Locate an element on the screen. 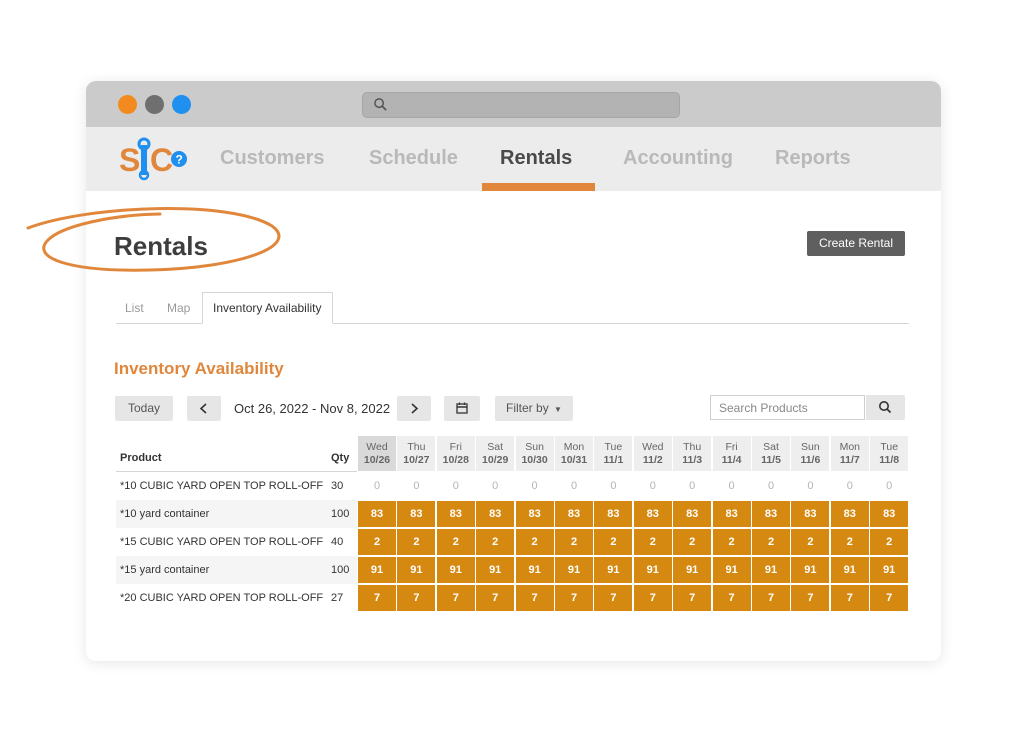  nav-schedule: Schedule is located at coordinates (413, 158).